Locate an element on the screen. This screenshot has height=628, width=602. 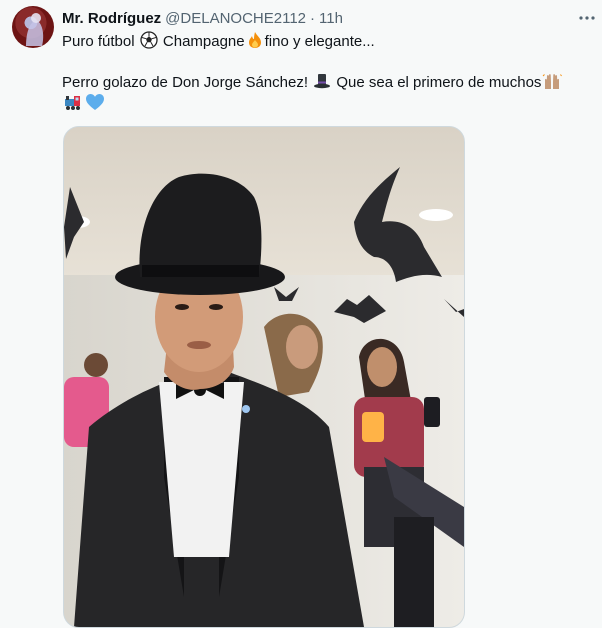
tweet-header: Mr. Rodríguez @DELANOCHE2112 · 11h is located at coordinates (202, 18).